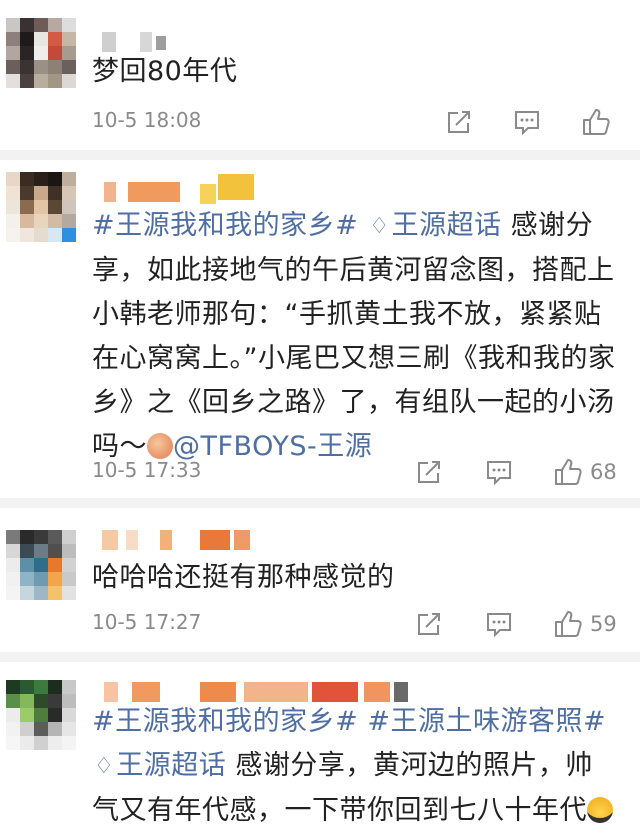 This screenshot has width=640, height=833. Describe the element at coordinates (147, 622) in the screenshot. I see `timestamp: 10-5 17:27` at that location.